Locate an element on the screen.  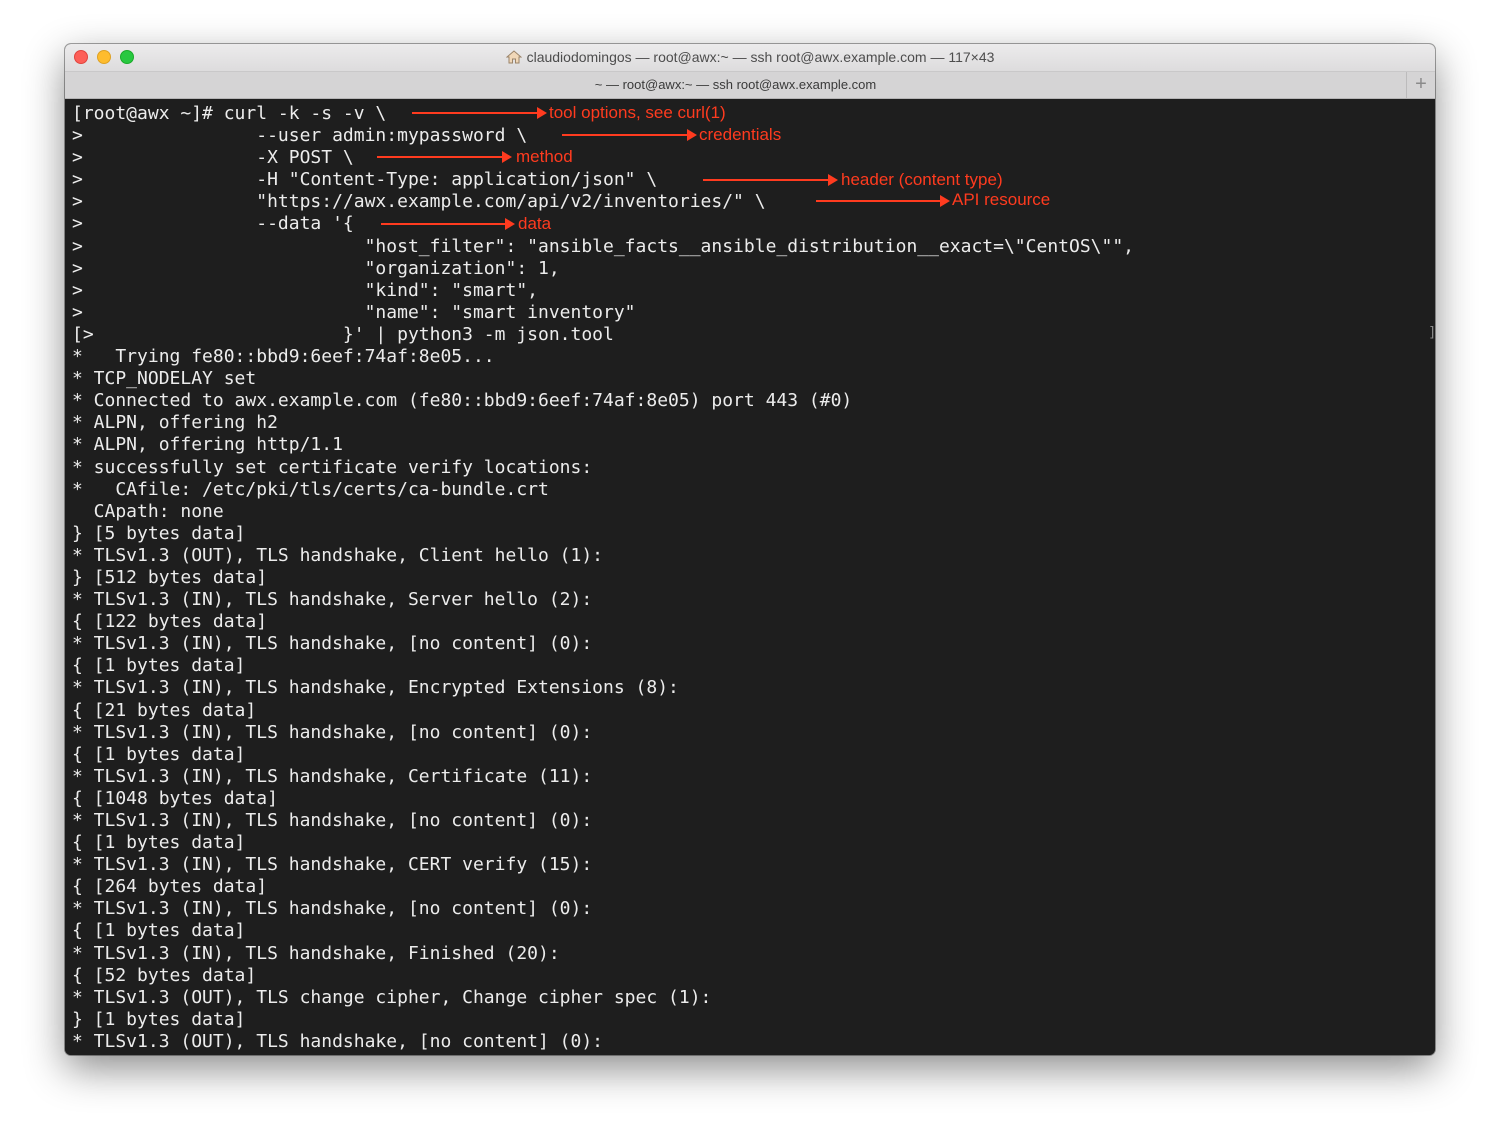
annotation-tool-options: tool options, see curl(1) is located at coordinates (637, 112).